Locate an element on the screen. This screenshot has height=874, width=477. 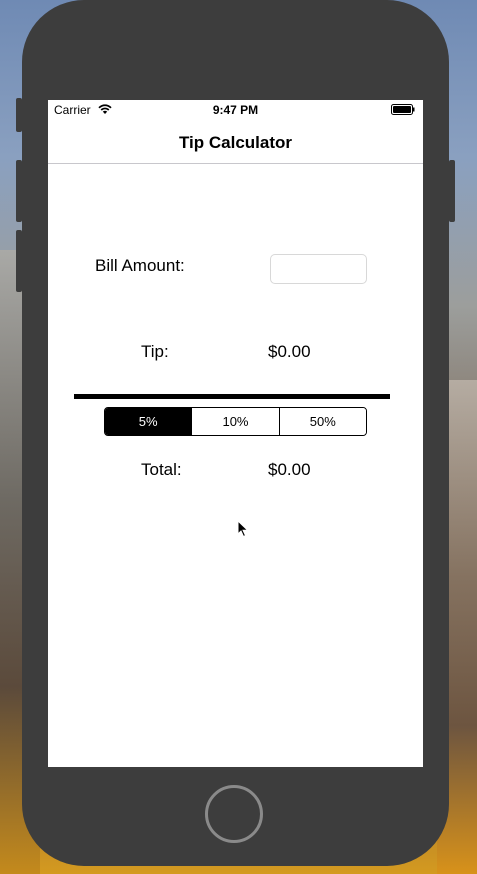
status-time: 9:47 PM is located at coordinates (235, 110).